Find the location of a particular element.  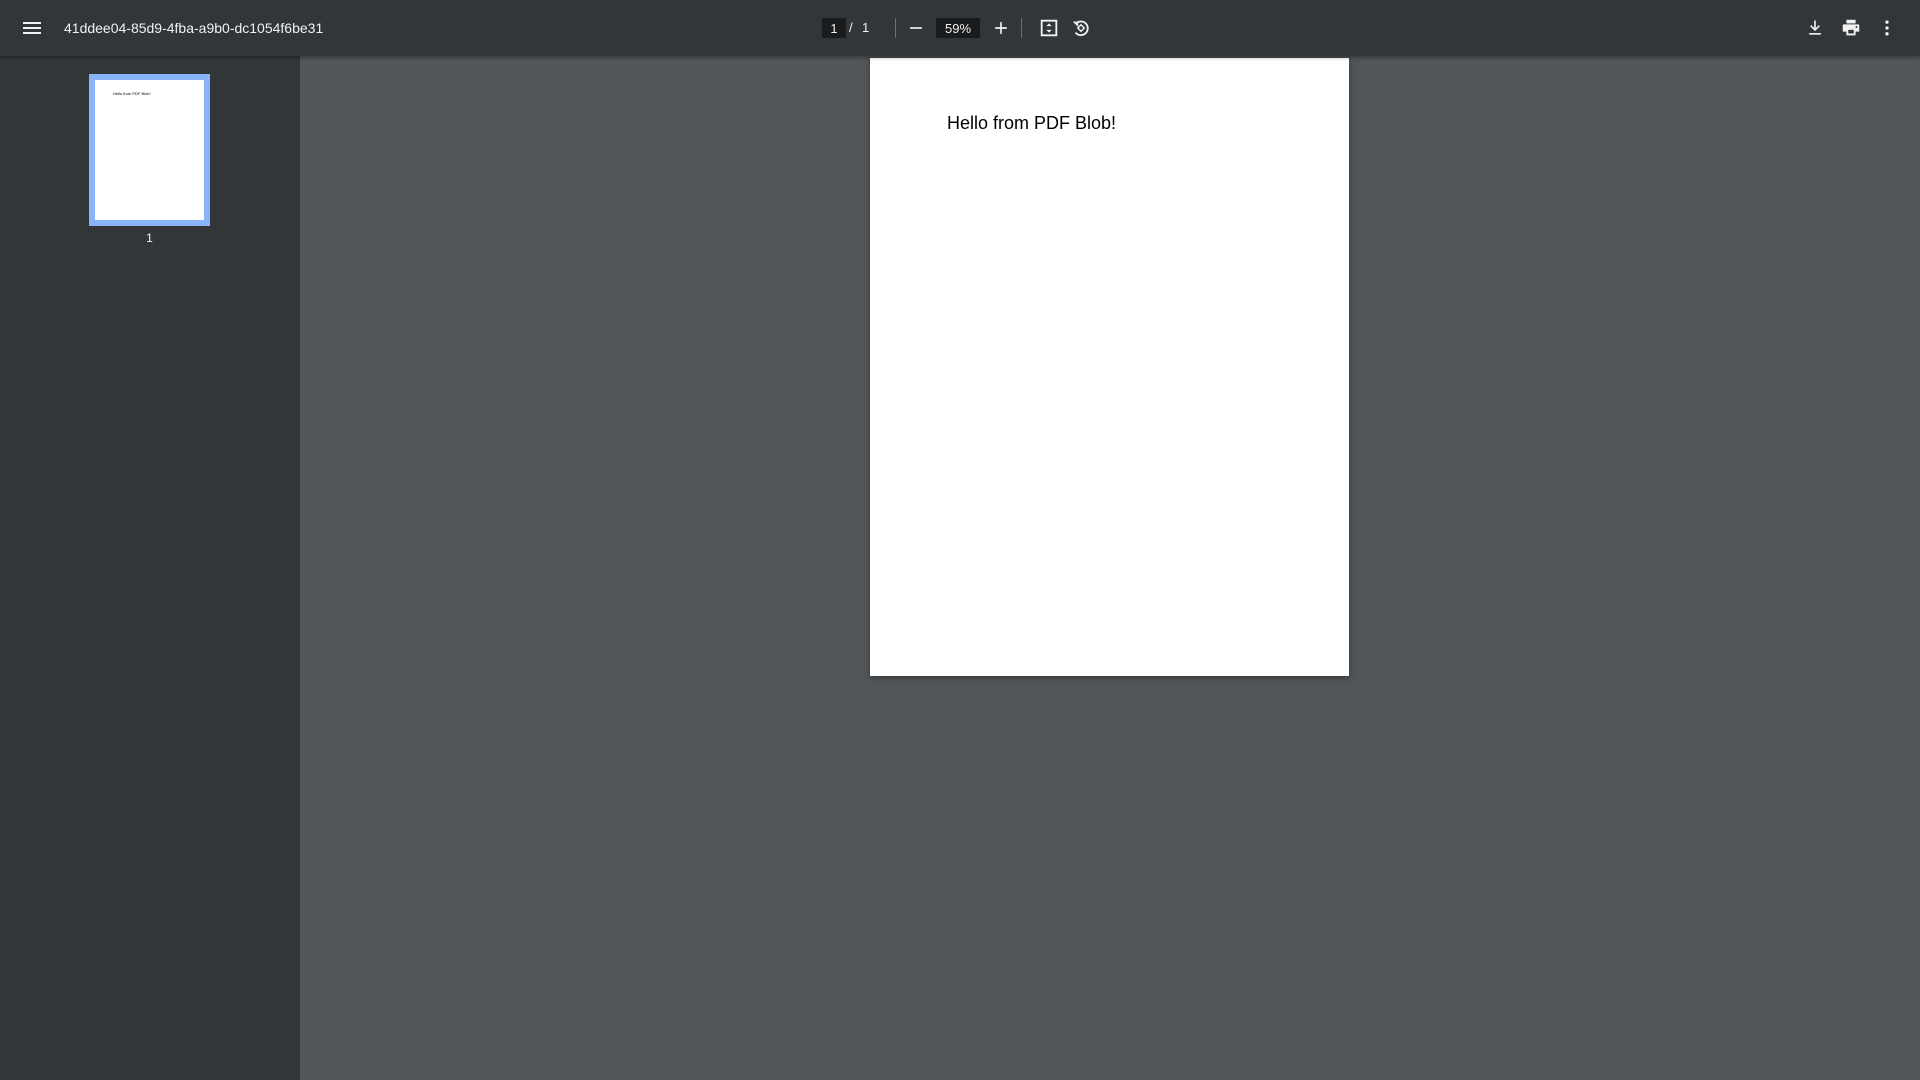

download-button is located at coordinates (1815, 28).